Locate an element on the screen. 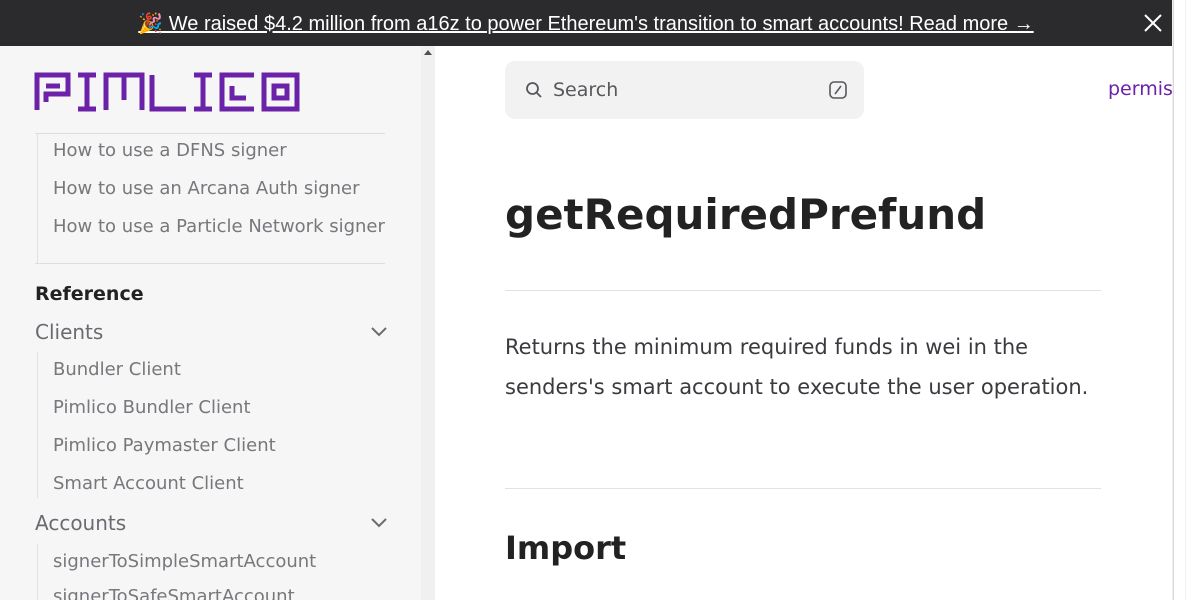  pimlico-logo is located at coordinates (167, 92).